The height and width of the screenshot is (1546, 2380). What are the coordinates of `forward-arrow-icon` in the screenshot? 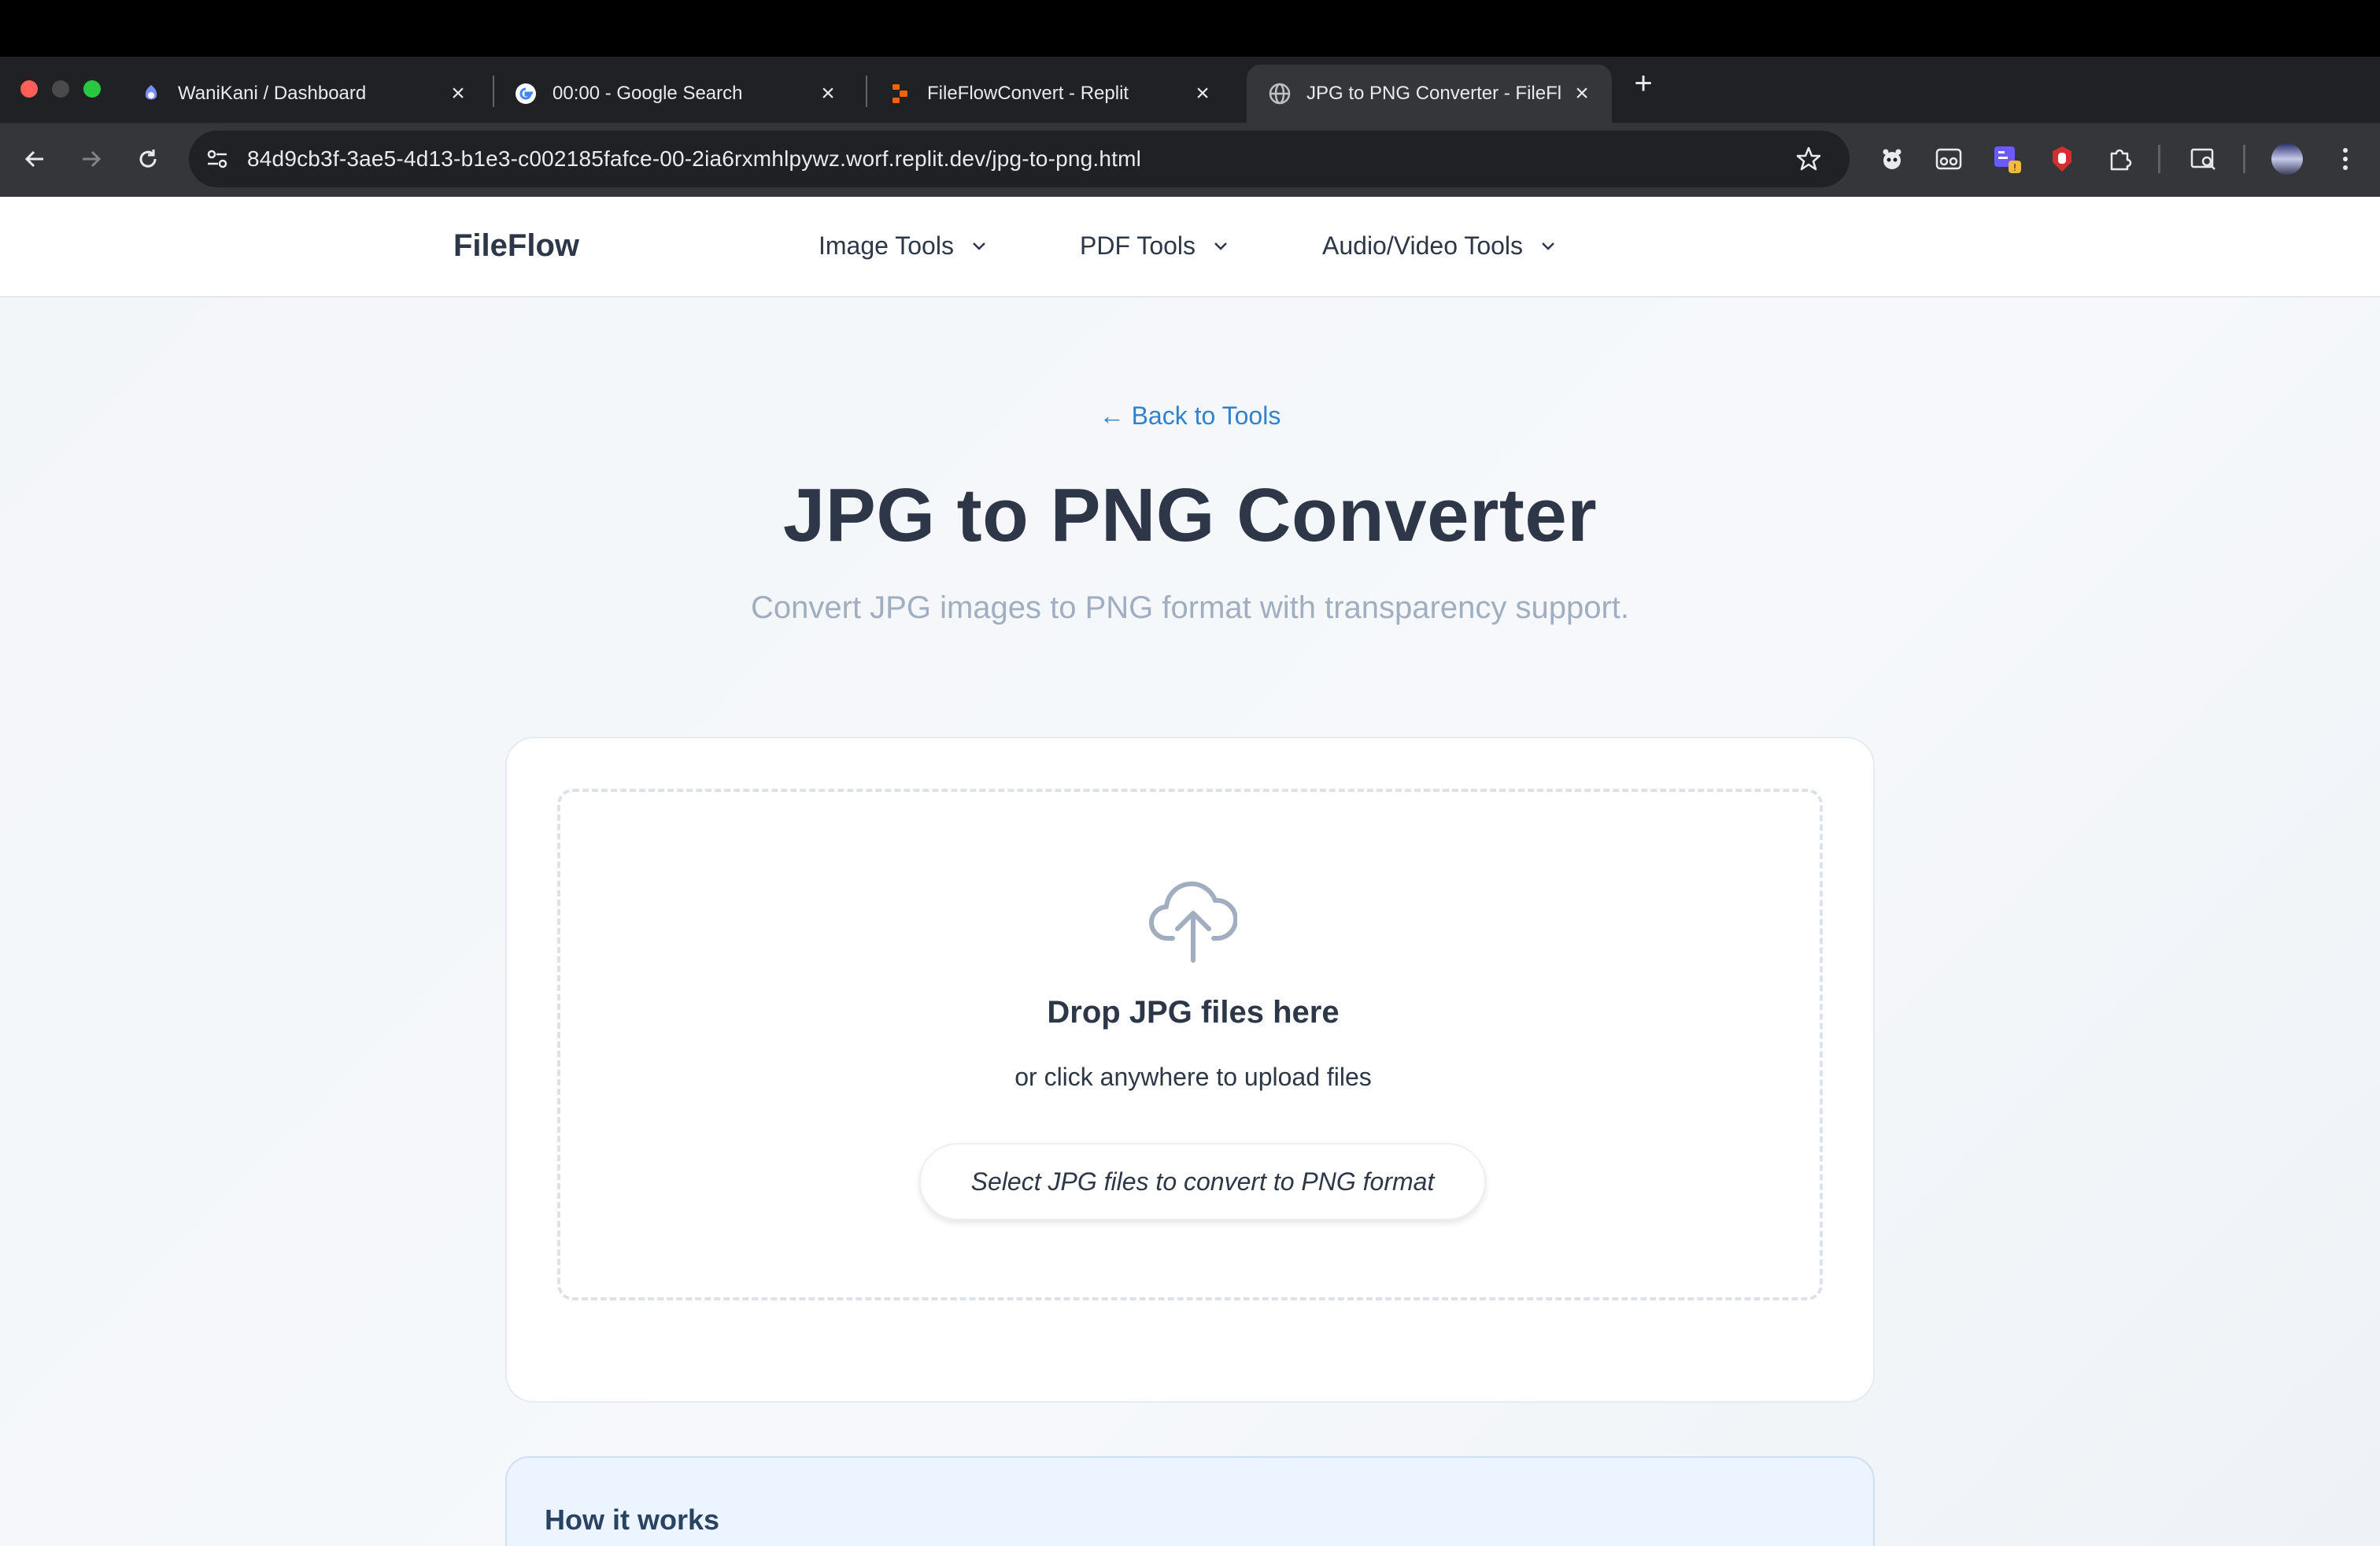 It's located at (91, 159).